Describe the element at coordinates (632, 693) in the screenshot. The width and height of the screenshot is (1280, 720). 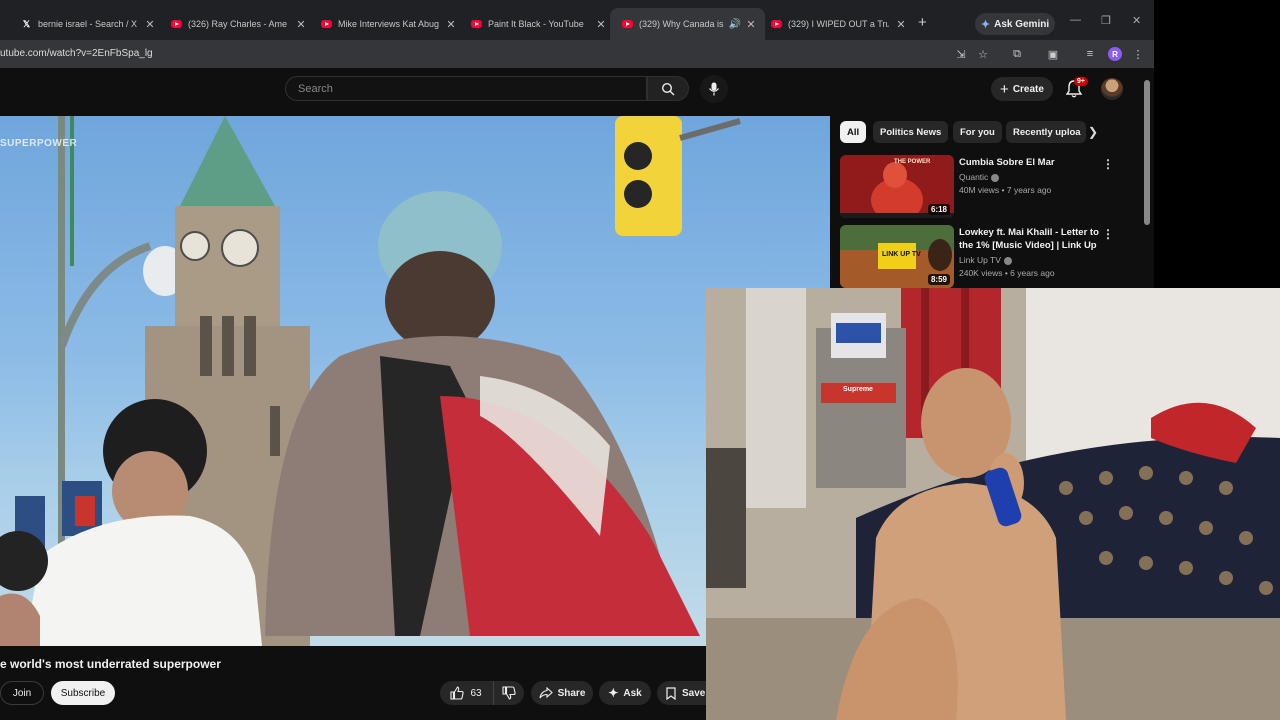
I see `ask-label: Ask` at that location.